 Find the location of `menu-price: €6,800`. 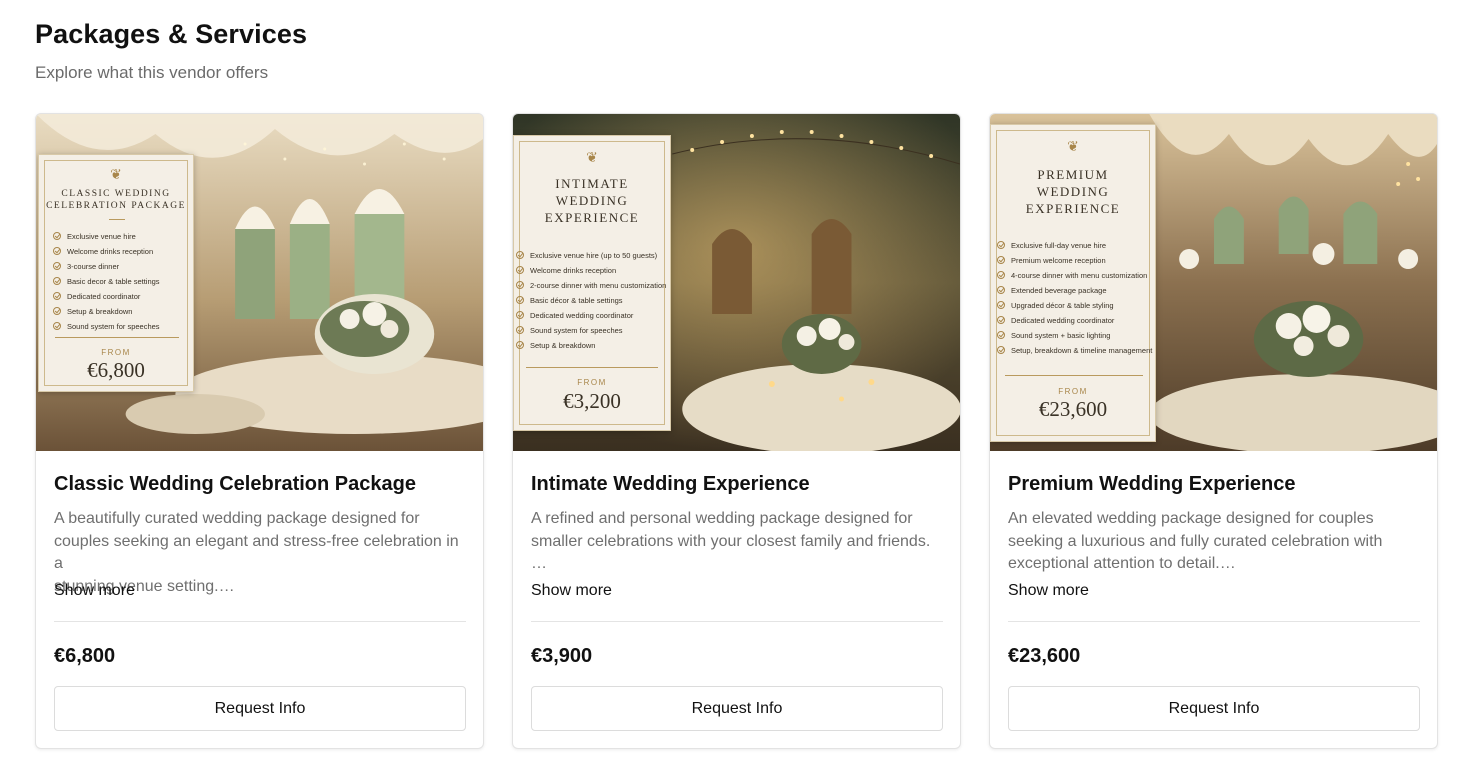

menu-price: €6,800 is located at coordinates (116, 370).